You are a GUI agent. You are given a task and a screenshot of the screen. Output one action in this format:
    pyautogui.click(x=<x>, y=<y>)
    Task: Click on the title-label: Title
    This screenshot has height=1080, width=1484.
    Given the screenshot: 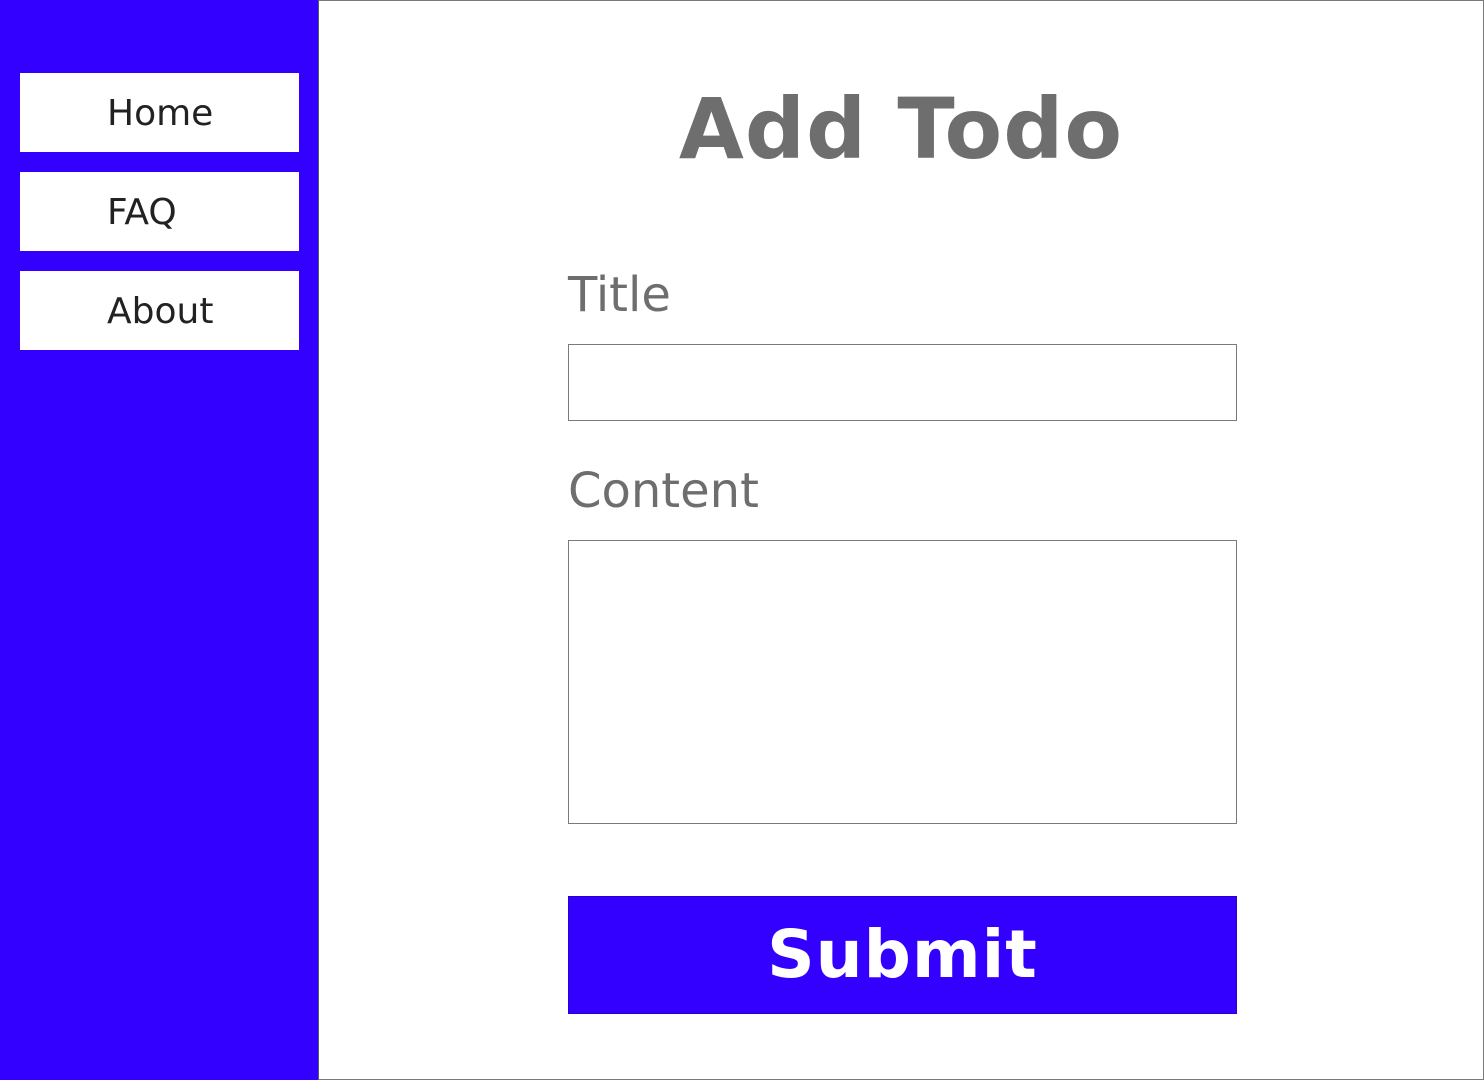 What is the action you would take?
    pyautogui.click(x=619, y=295)
    